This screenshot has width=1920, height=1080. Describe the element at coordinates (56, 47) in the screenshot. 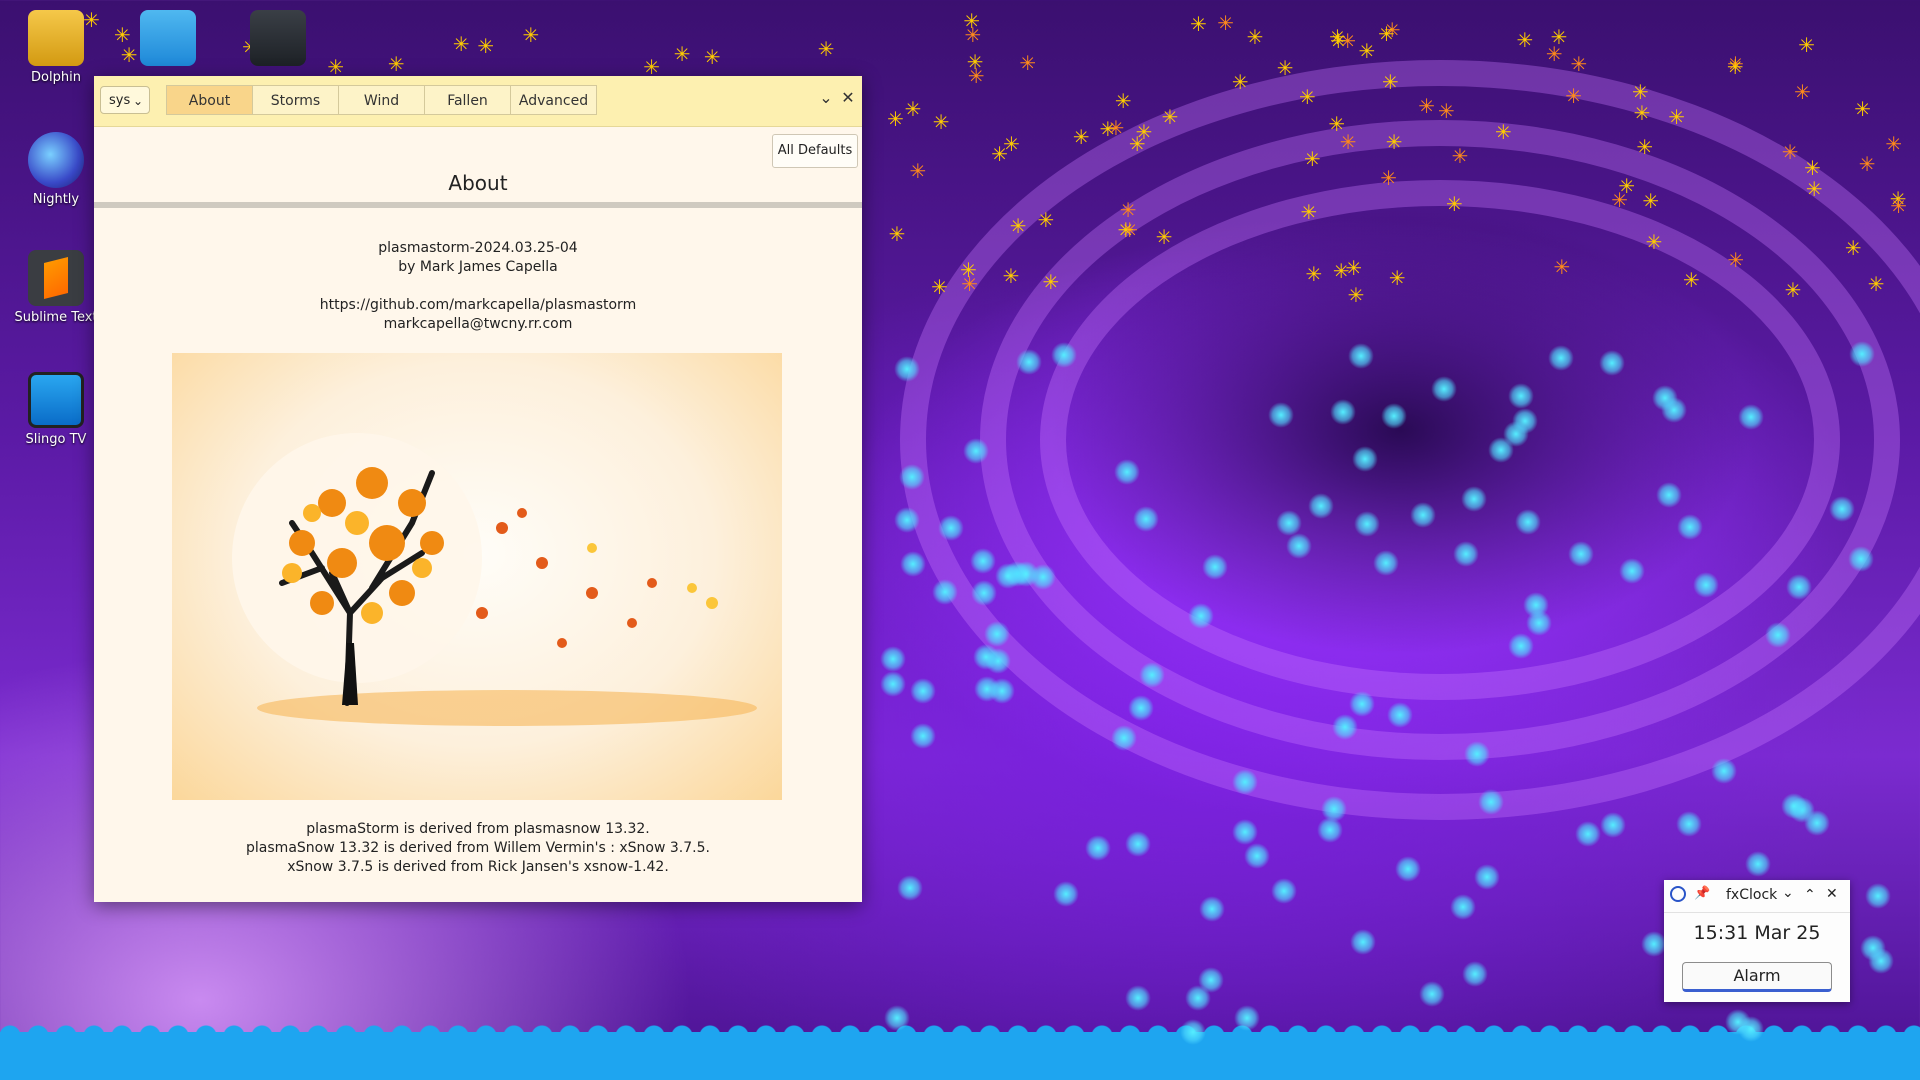

I see `desktop-icon-dolphin: Dolphin` at that location.